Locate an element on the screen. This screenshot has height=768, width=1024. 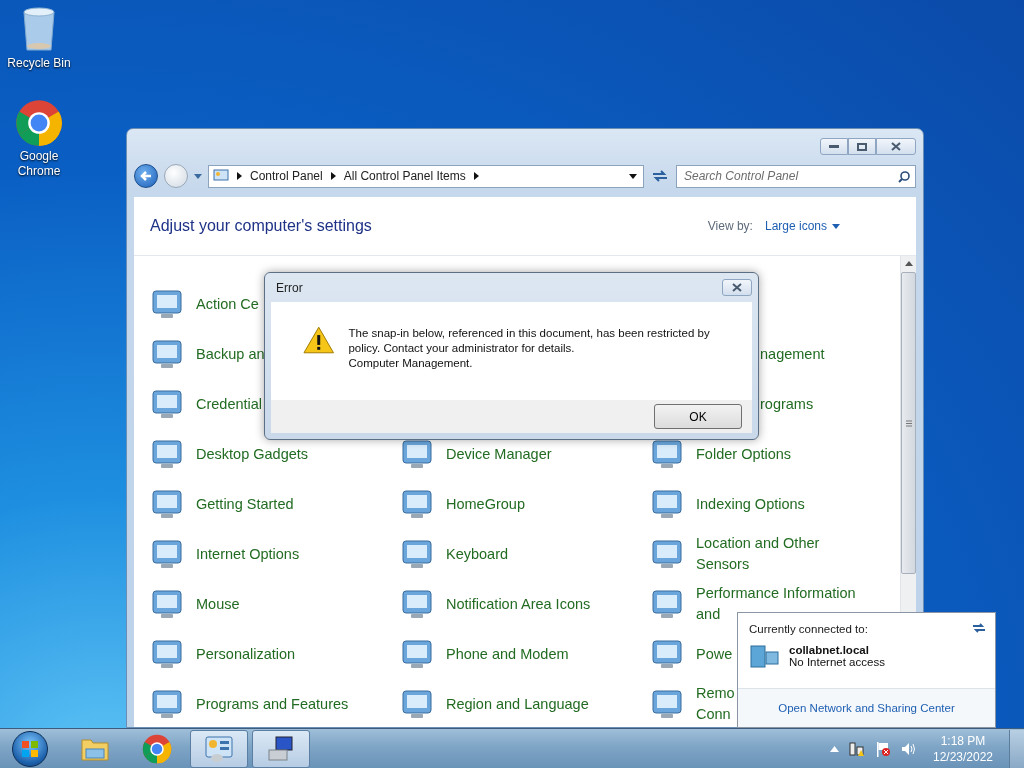
view-by-label: View by: is located at coordinates (730, 226).